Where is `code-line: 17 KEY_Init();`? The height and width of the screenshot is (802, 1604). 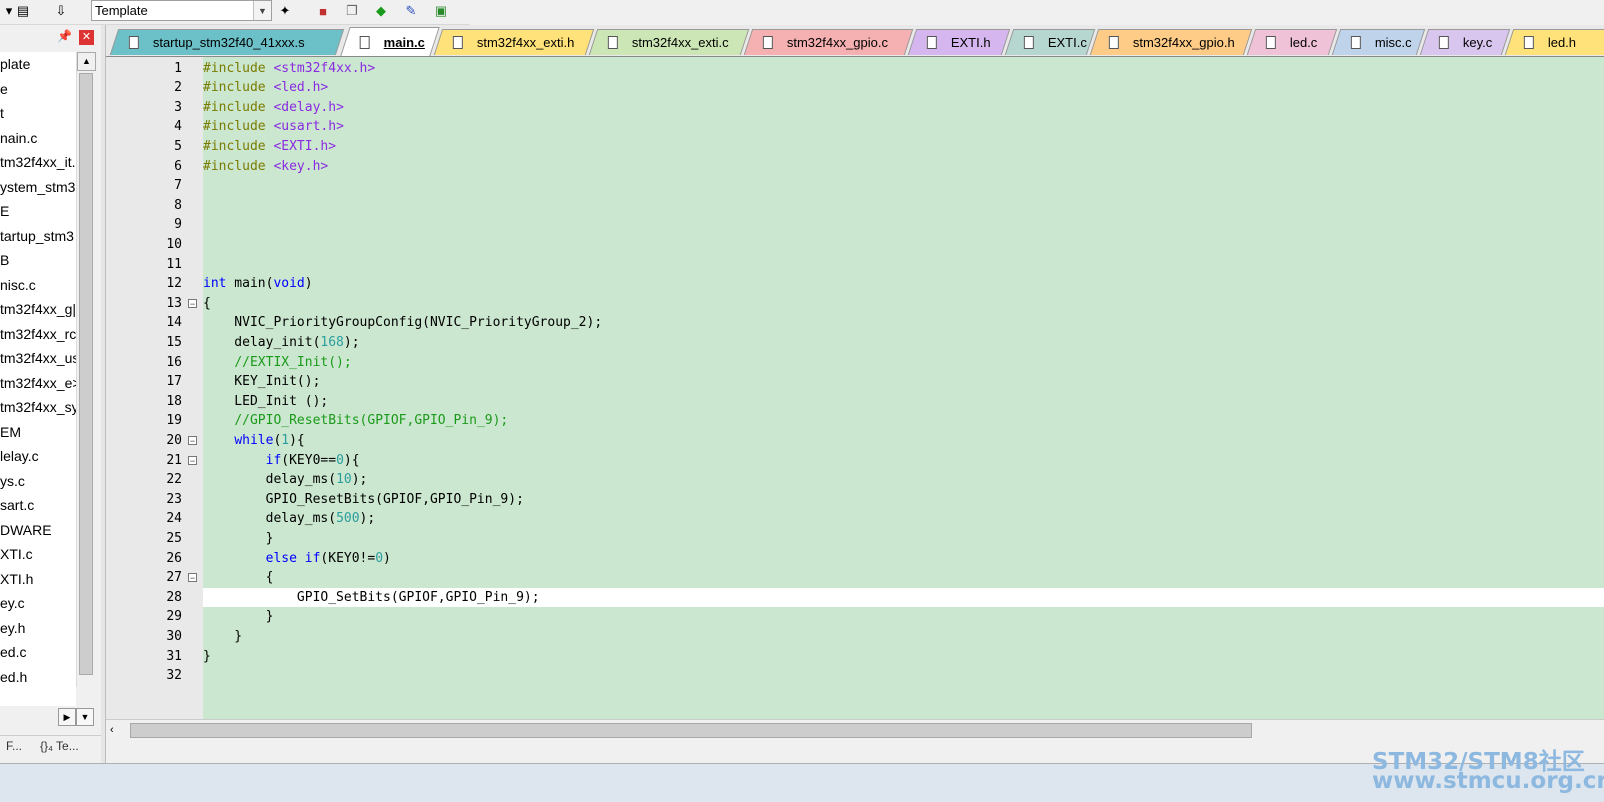 code-line: 17 KEY_Init(); is located at coordinates (855, 382).